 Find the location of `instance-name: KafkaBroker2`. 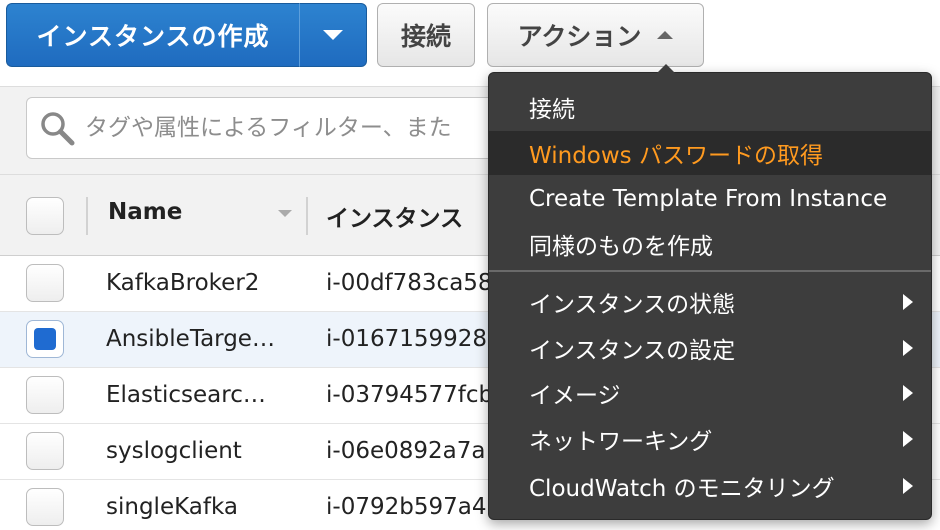

instance-name: KafkaBroker2 is located at coordinates (183, 283).